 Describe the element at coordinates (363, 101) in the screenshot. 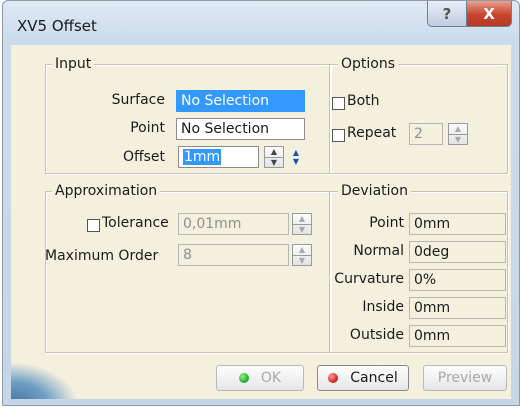

I see `both-label: Both` at that location.